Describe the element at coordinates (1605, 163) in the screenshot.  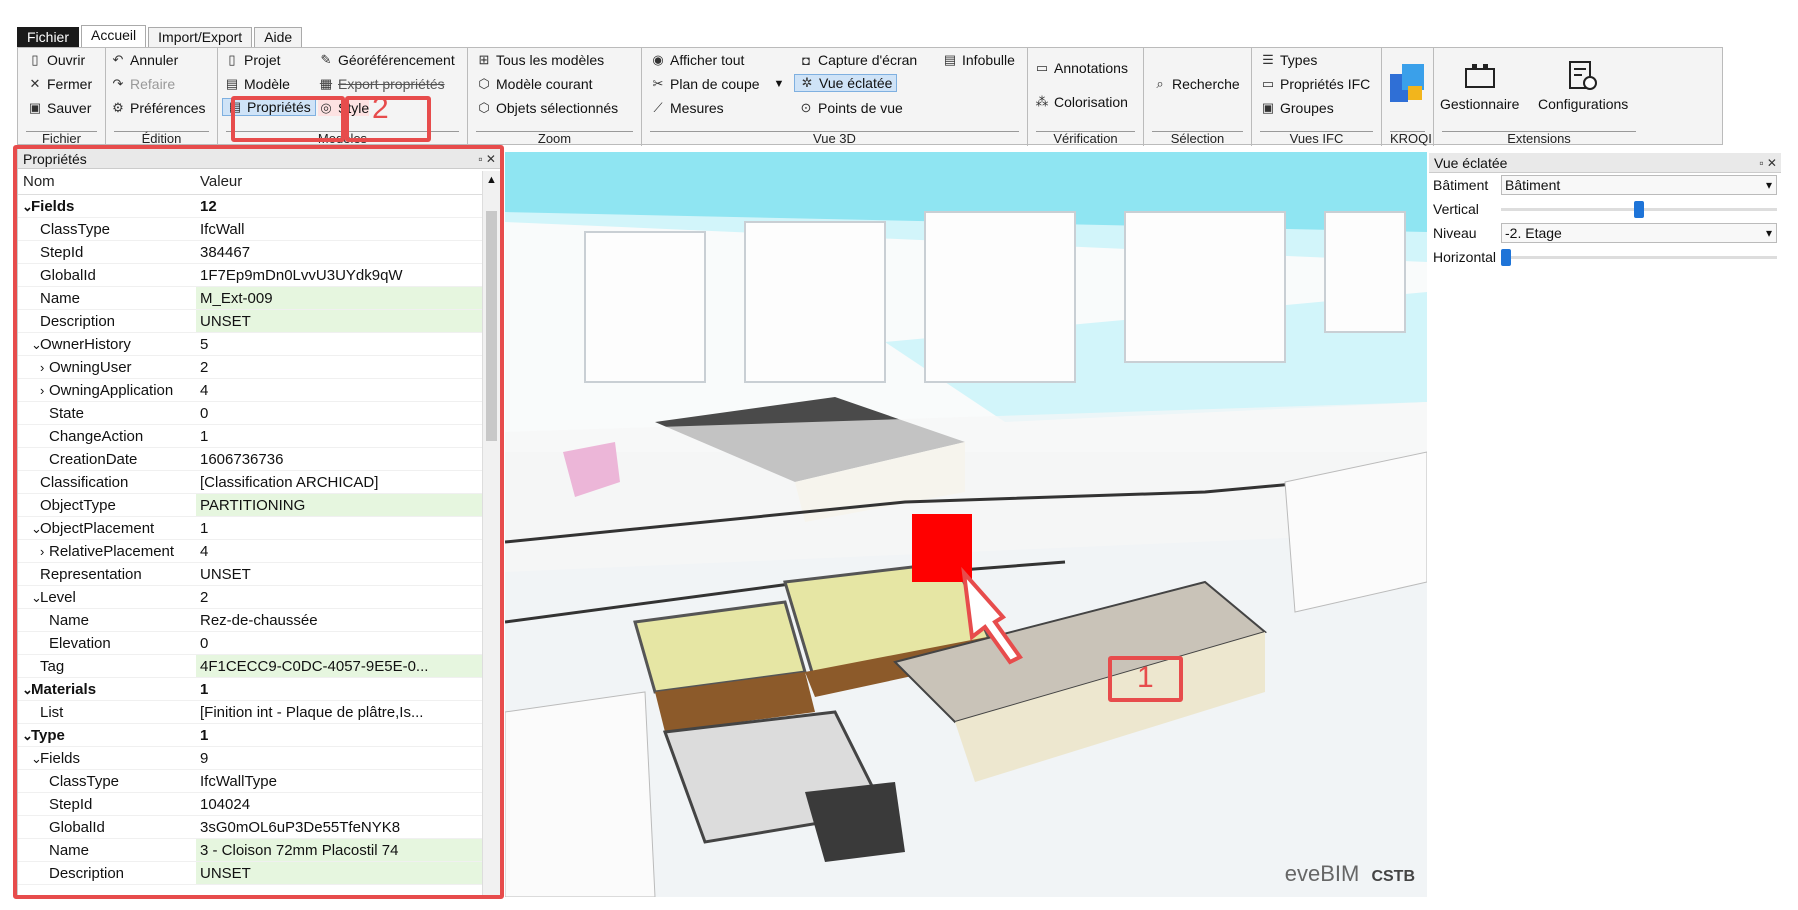
I see `exploded-view-title: Vue éclatée ▫ ✕` at that location.